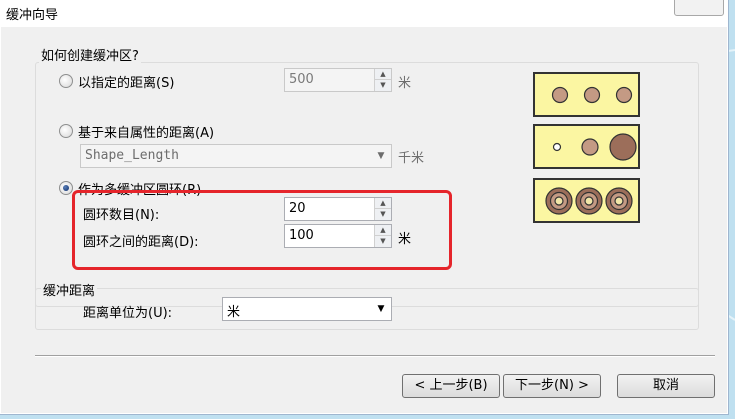 Image resolution: width=735 pixels, height=419 pixels. Describe the element at coordinates (32, 15) in the screenshot. I see `window-title: 缓冲向导` at that location.